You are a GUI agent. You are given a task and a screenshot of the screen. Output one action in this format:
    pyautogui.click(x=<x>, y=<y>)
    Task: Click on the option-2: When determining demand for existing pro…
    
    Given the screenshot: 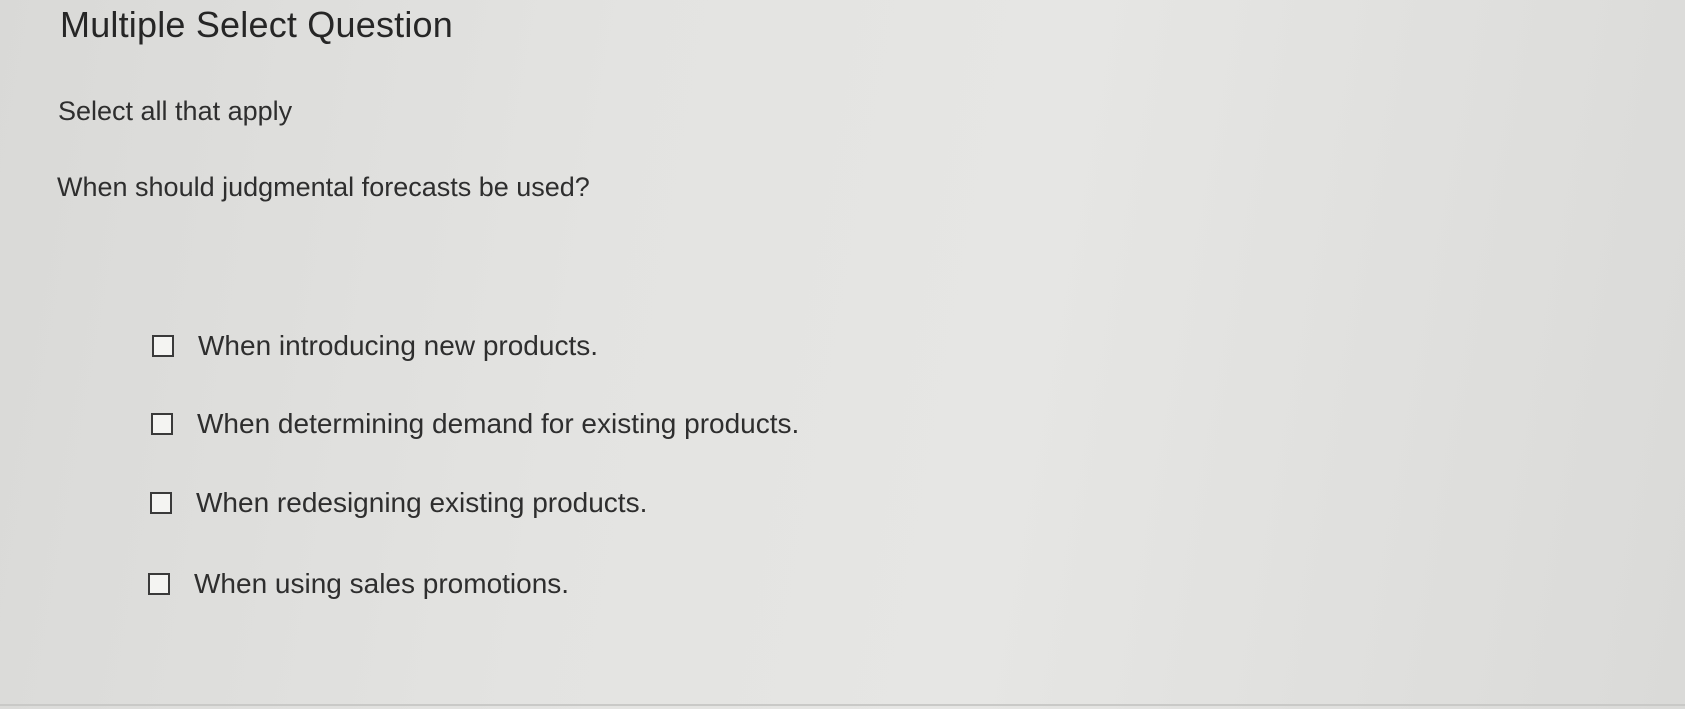 What is the action you would take?
    pyautogui.click(x=475, y=424)
    